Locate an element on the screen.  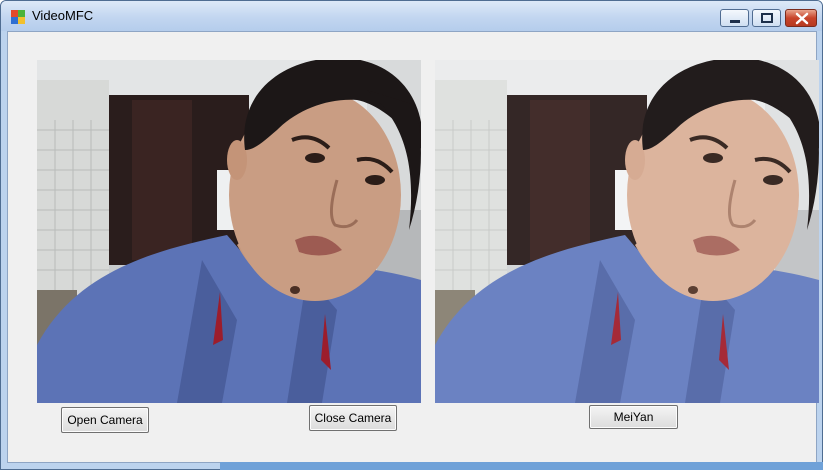
window-title: VideoMFC is located at coordinates (63, 15).